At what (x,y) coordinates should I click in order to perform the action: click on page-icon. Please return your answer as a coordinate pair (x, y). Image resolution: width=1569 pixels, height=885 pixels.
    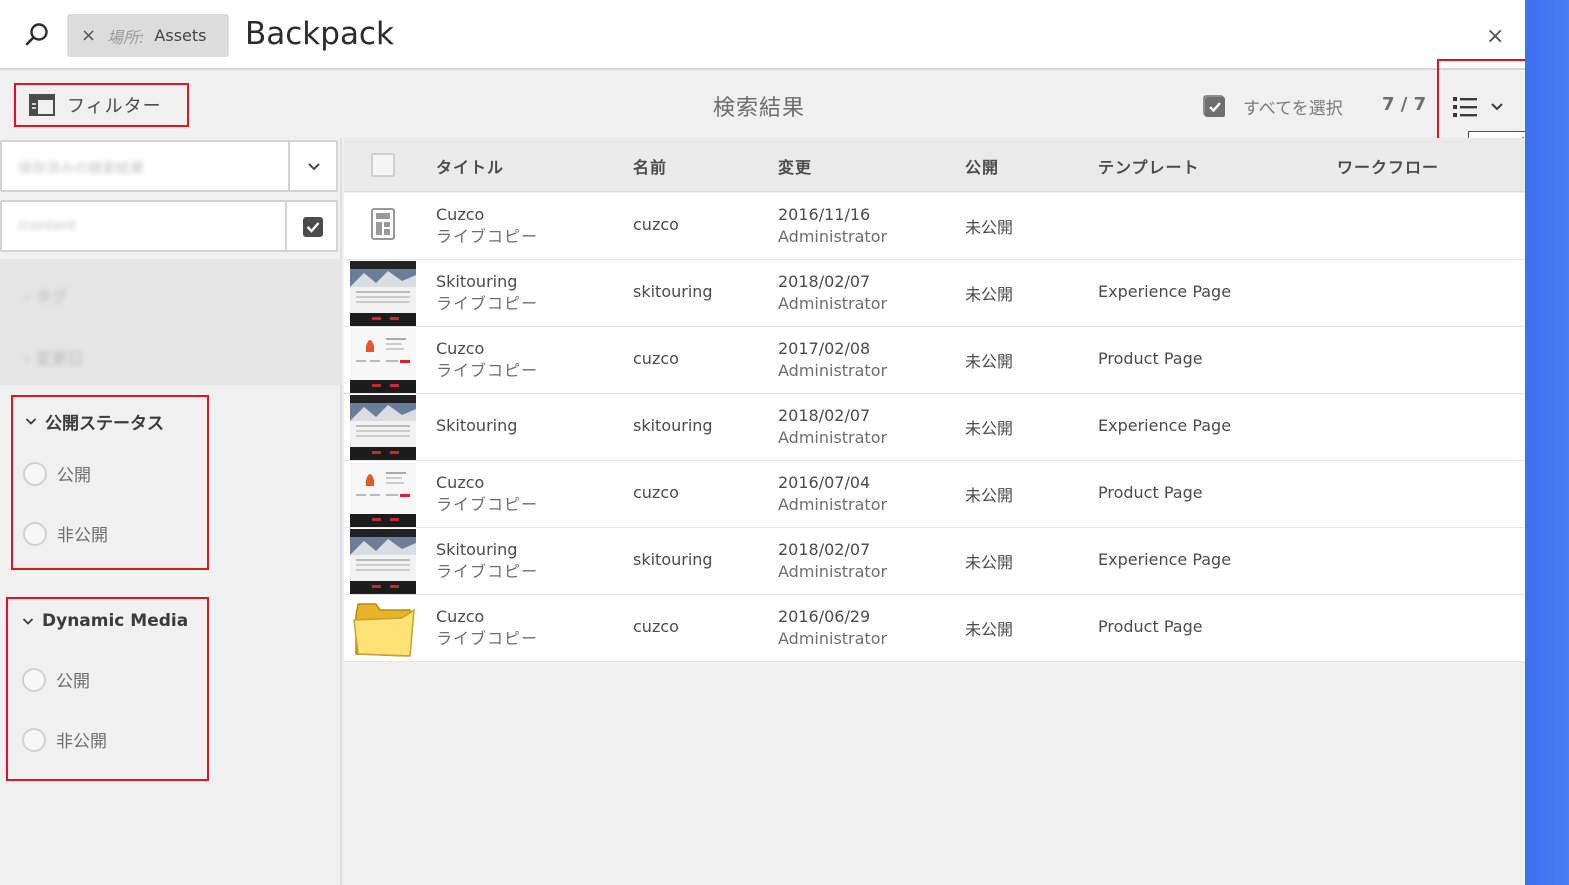
    Looking at the image, I should click on (383, 226).